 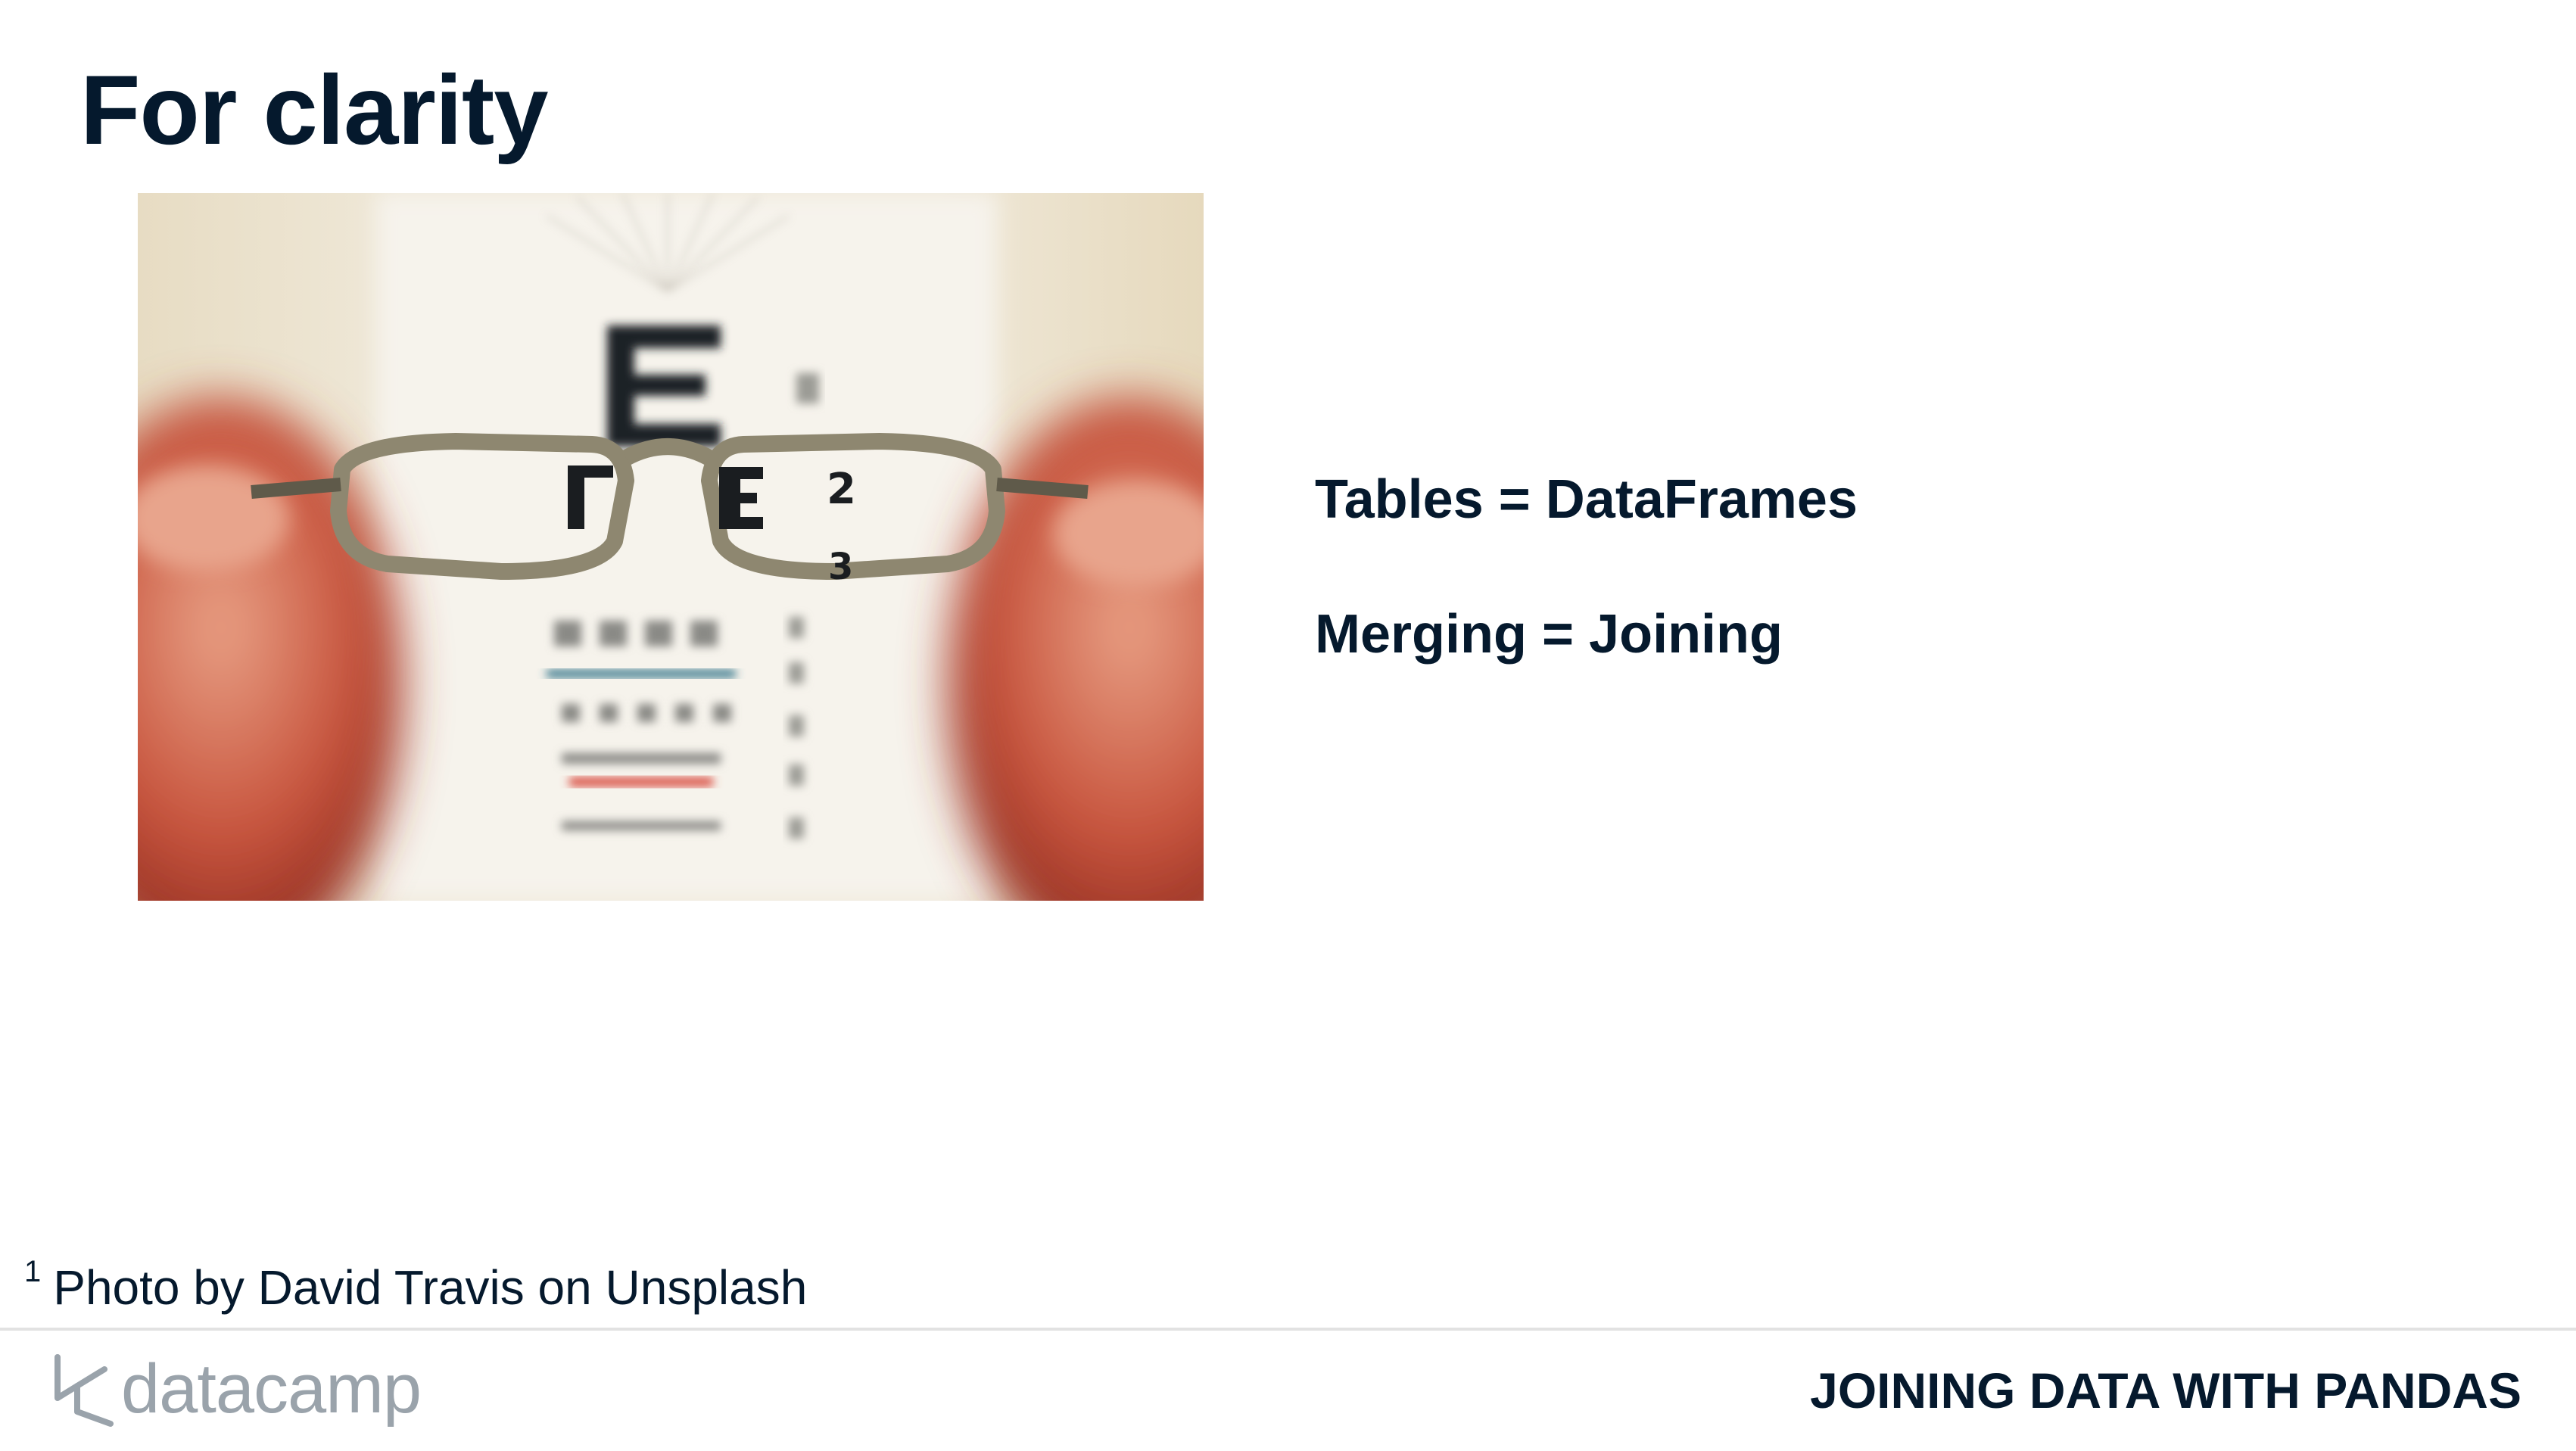 I want to click on chart-number-3: 3, so click(x=841, y=567).